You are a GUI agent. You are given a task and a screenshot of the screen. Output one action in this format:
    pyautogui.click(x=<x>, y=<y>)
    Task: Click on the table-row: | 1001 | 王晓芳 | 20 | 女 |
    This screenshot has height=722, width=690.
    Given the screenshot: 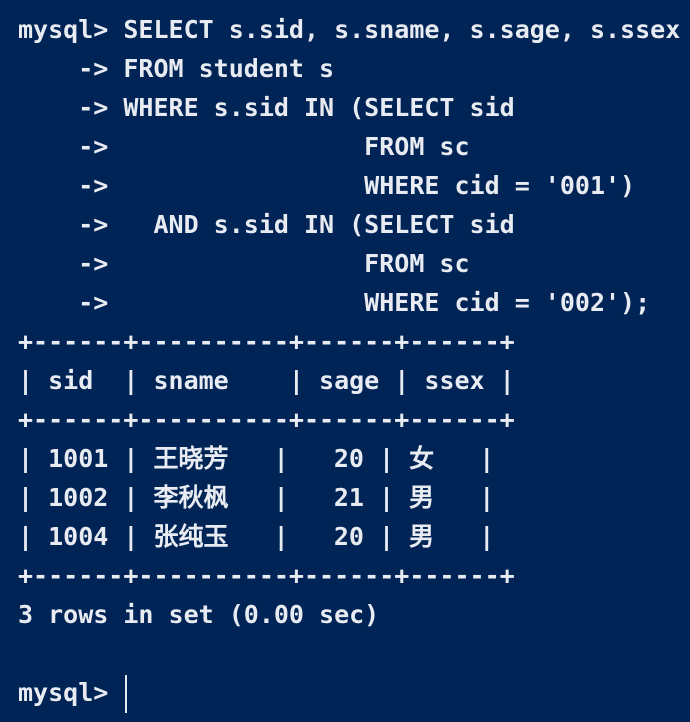 What is the action you would take?
    pyautogui.click(x=256, y=458)
    